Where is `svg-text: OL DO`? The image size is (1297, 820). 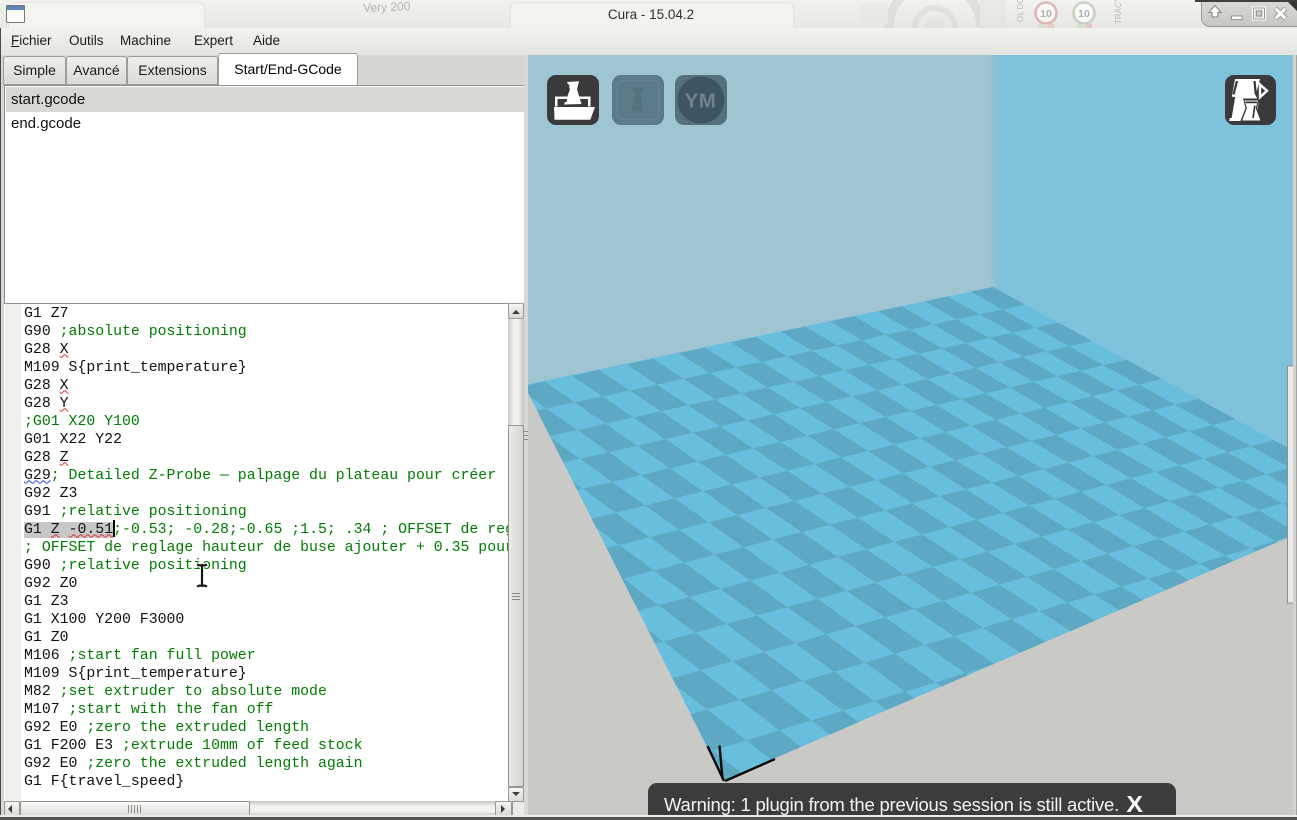 svg-text: OL DO is located at coordinates (1020, 11).